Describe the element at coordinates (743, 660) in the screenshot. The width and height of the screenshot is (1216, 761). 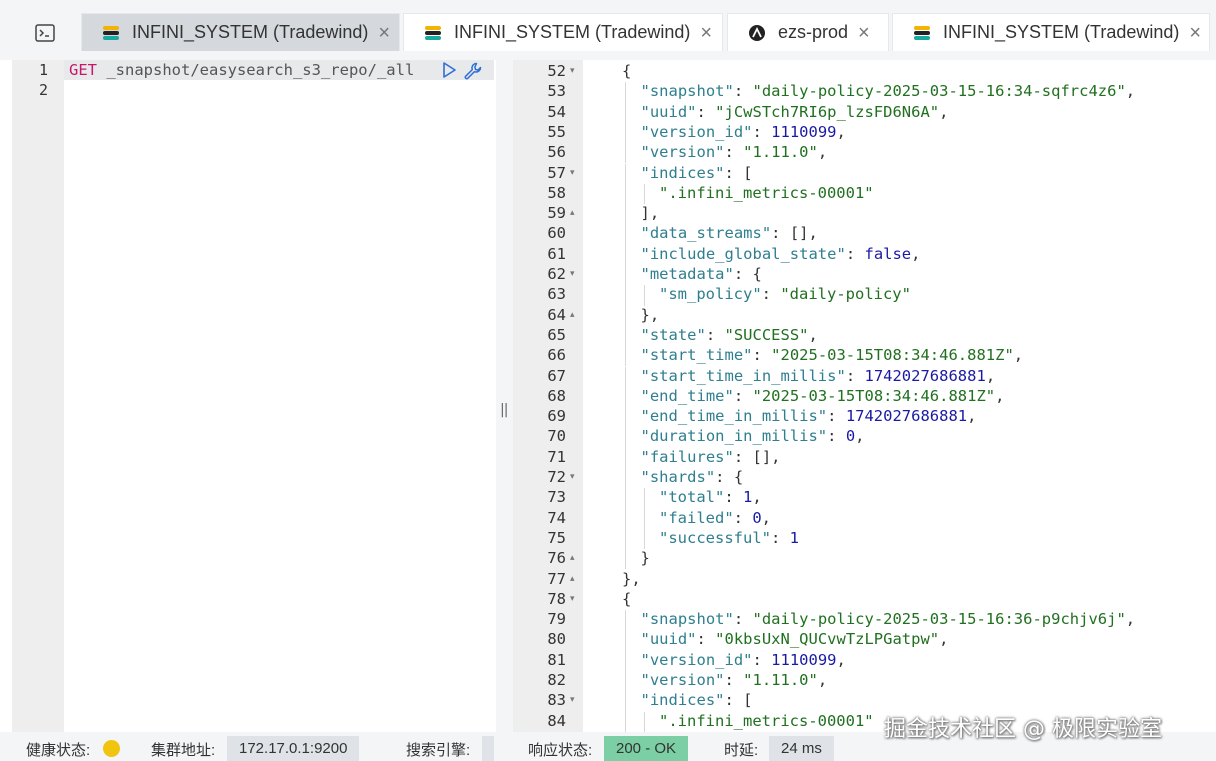
I see `code-text: "version_id": 1110099,` at that location.